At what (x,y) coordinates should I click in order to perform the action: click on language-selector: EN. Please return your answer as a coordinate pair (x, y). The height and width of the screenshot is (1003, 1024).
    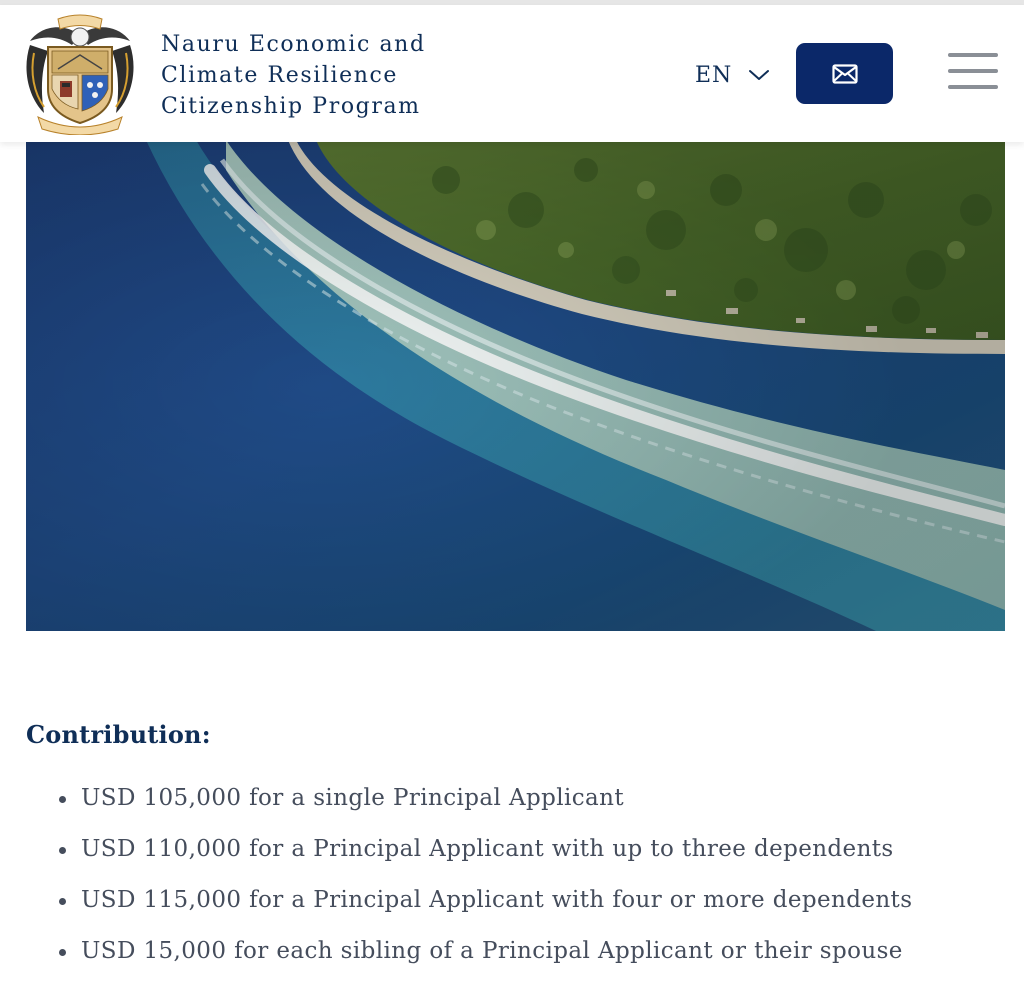
    Looking at the image, I should click on (732, 75).